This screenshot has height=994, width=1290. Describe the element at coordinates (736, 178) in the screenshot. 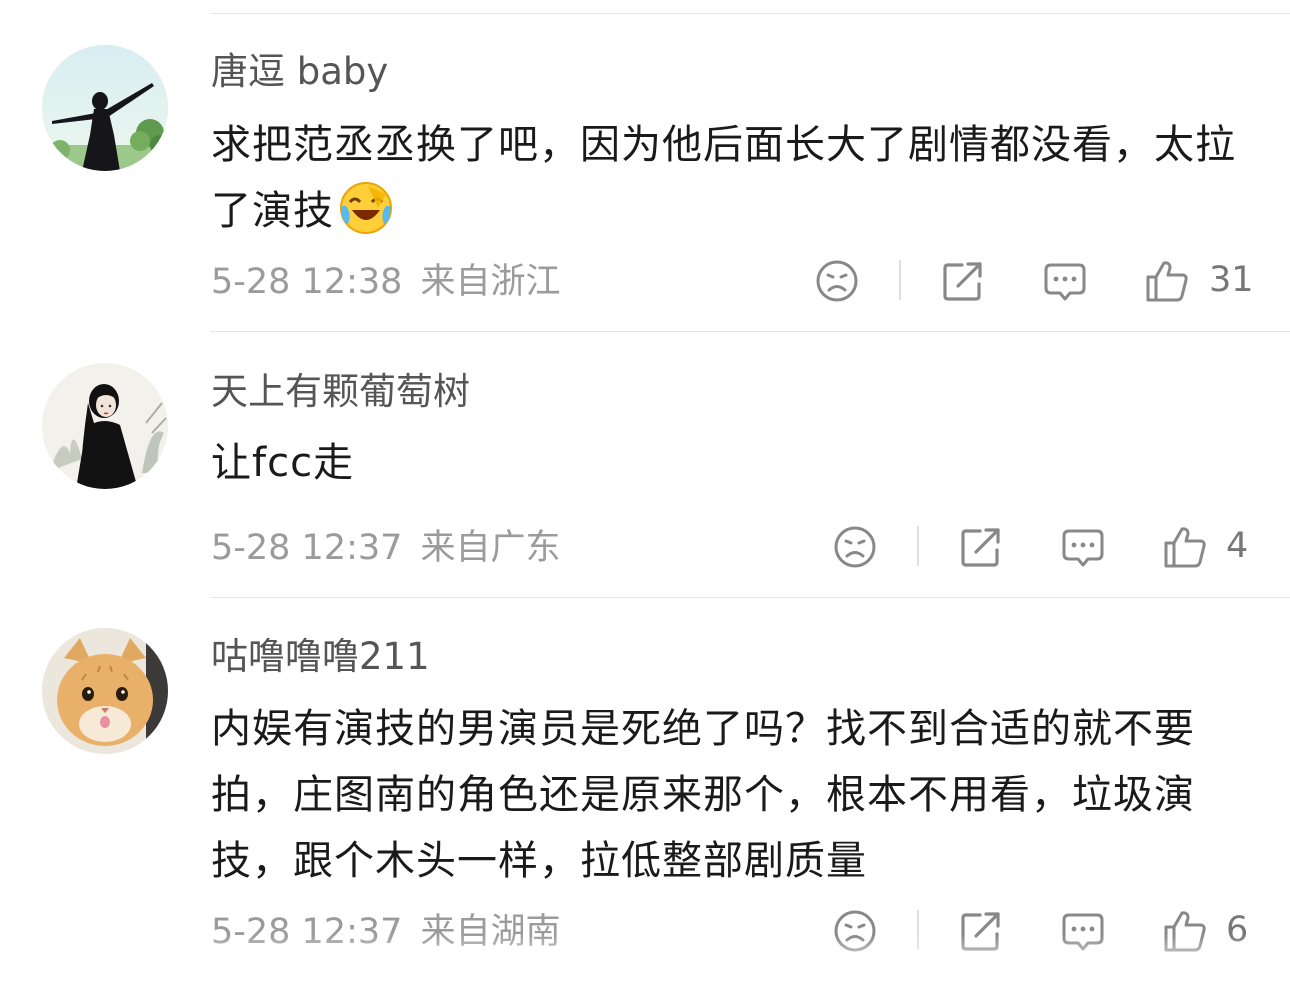

I see `comment-text: 求把范丞丞换了吧，因为他后面长大了剧情都没看，太拉了演技` at that location.